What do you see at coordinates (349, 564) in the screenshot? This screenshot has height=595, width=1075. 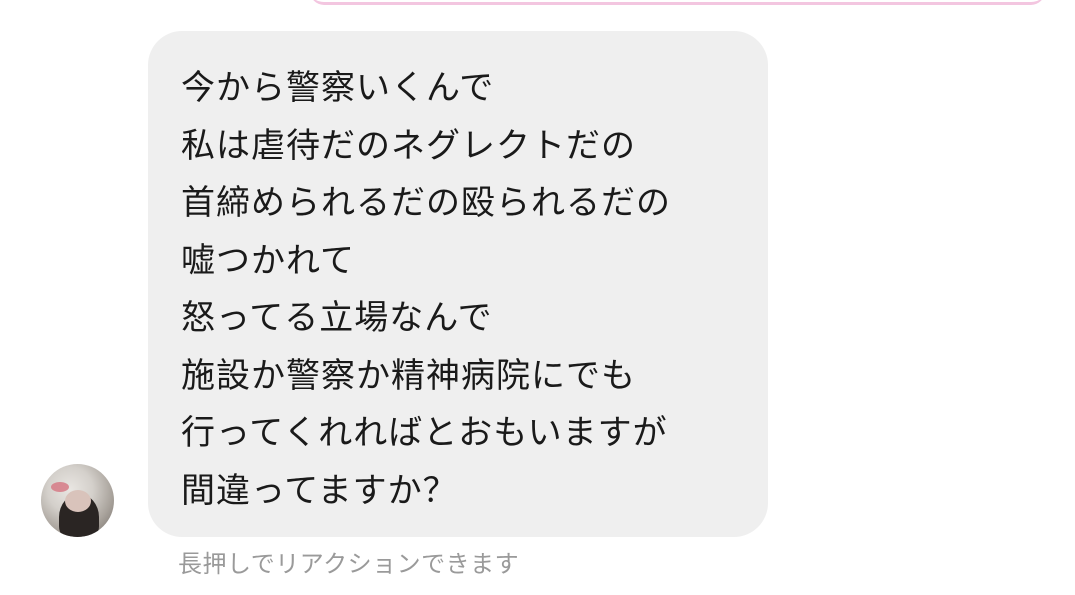 I see `reaction-hint: 長押しでリアクションできます` at bounding box center [349, 564].